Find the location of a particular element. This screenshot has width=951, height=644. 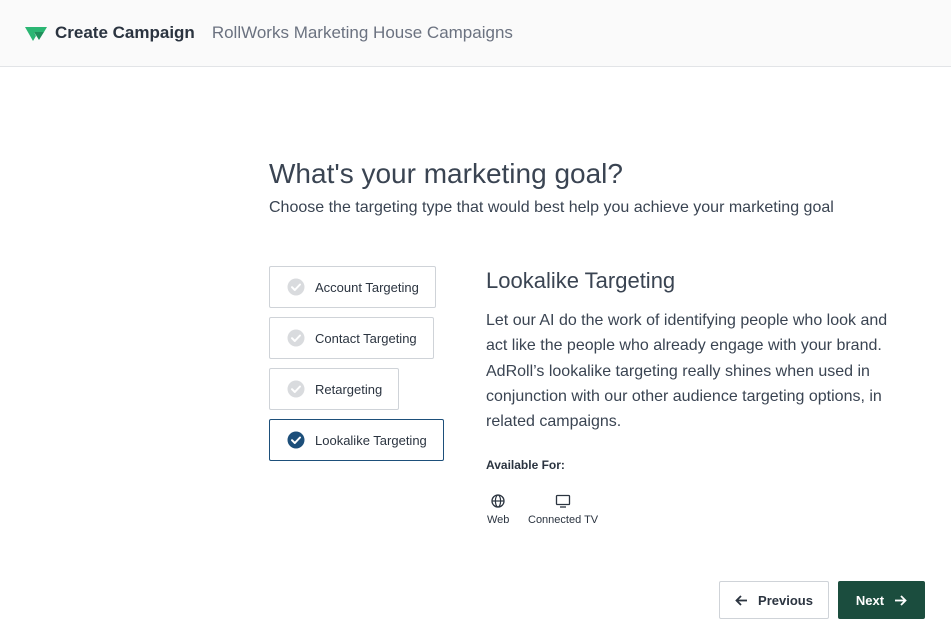

rollworks-logo-icon is located at coordinates (36, 34).